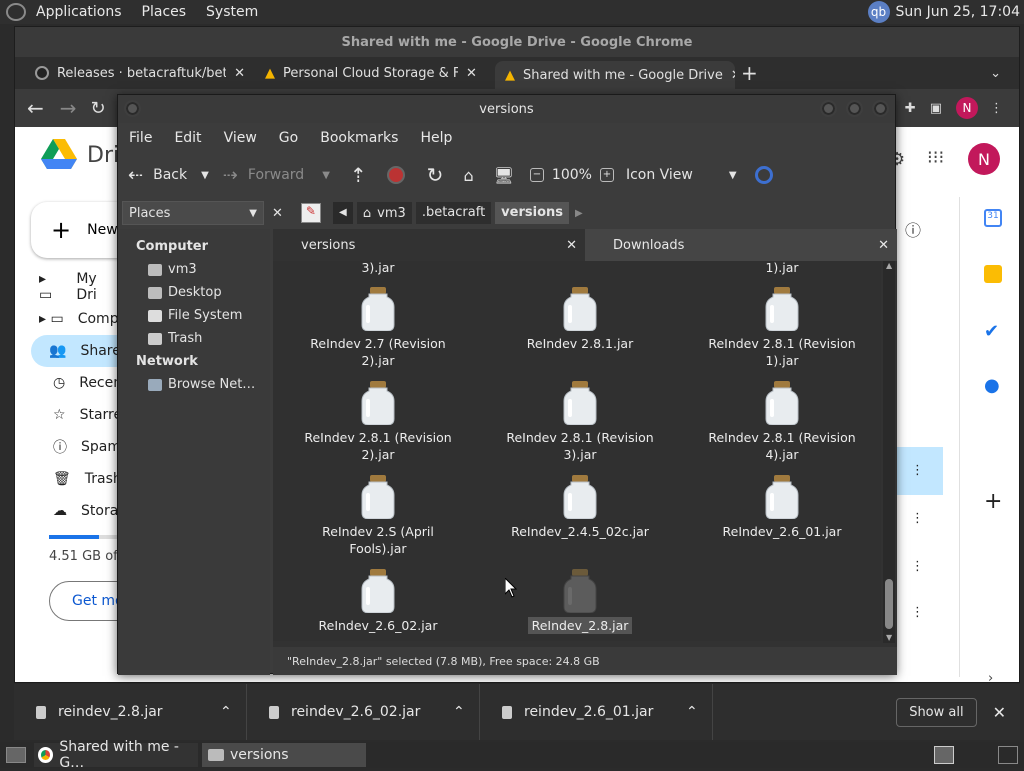 This screenshot has width=1024, height=771. What do you see at coordinates (130, 712) in the screenshot?
I see `download-item-1: reindev_2.8.jar ⌃` at bounding box center [130, 712].